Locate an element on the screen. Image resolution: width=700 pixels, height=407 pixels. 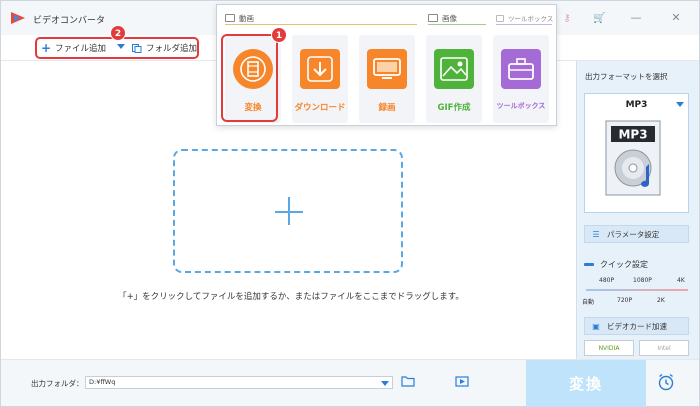
parameter-settings-label: パラメータ設定 is located at coordinates (633, 234).